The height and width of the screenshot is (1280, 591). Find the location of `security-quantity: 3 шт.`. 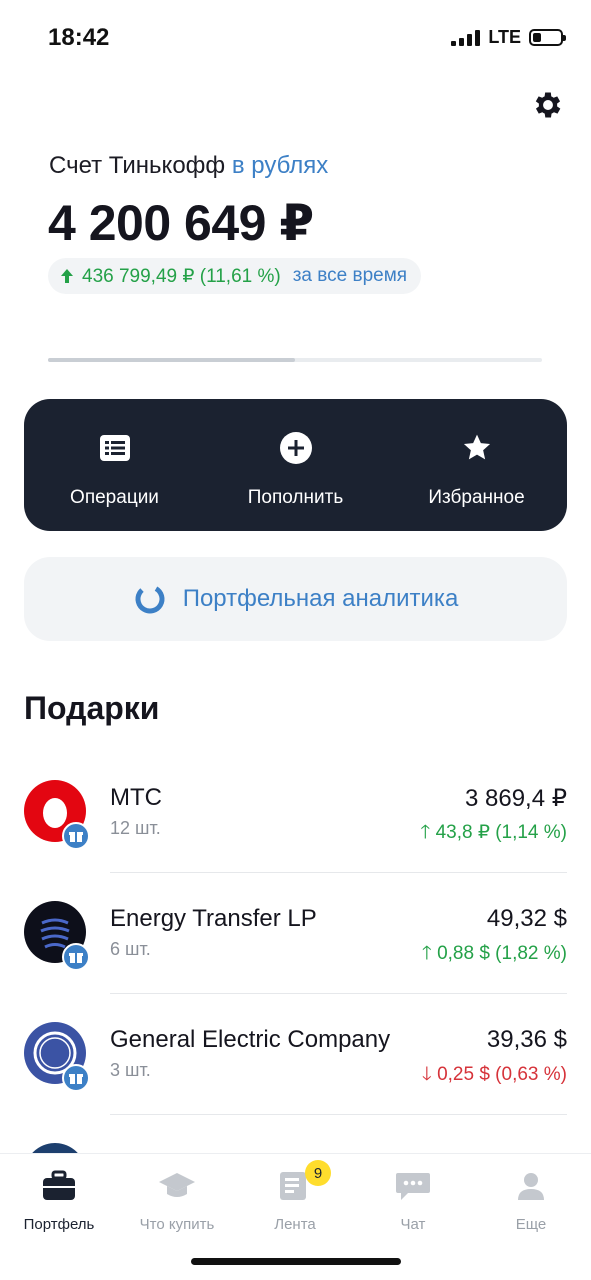

security-quantity: 3 шт. is located at coordinates (130, 1070).